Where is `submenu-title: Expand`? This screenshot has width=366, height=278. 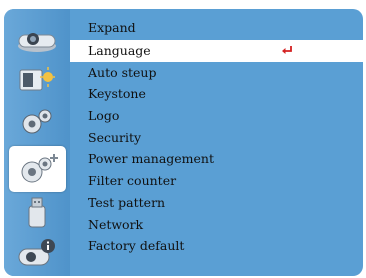
submenu-title: Expand is located at coordinates (112, 27).